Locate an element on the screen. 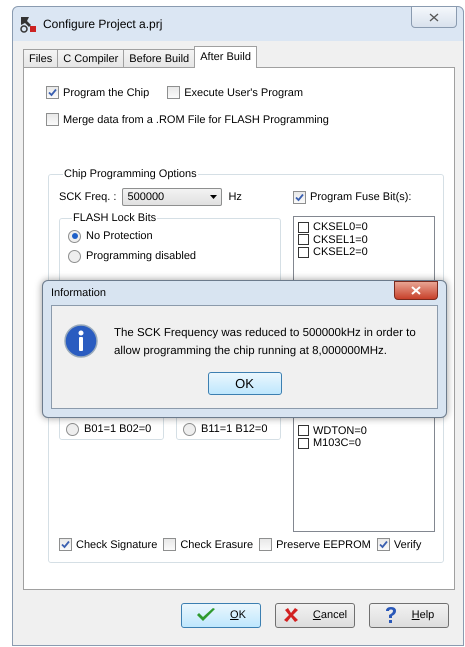  radio-label: B01=1 B02=0 is located at coordinates (118, 429).